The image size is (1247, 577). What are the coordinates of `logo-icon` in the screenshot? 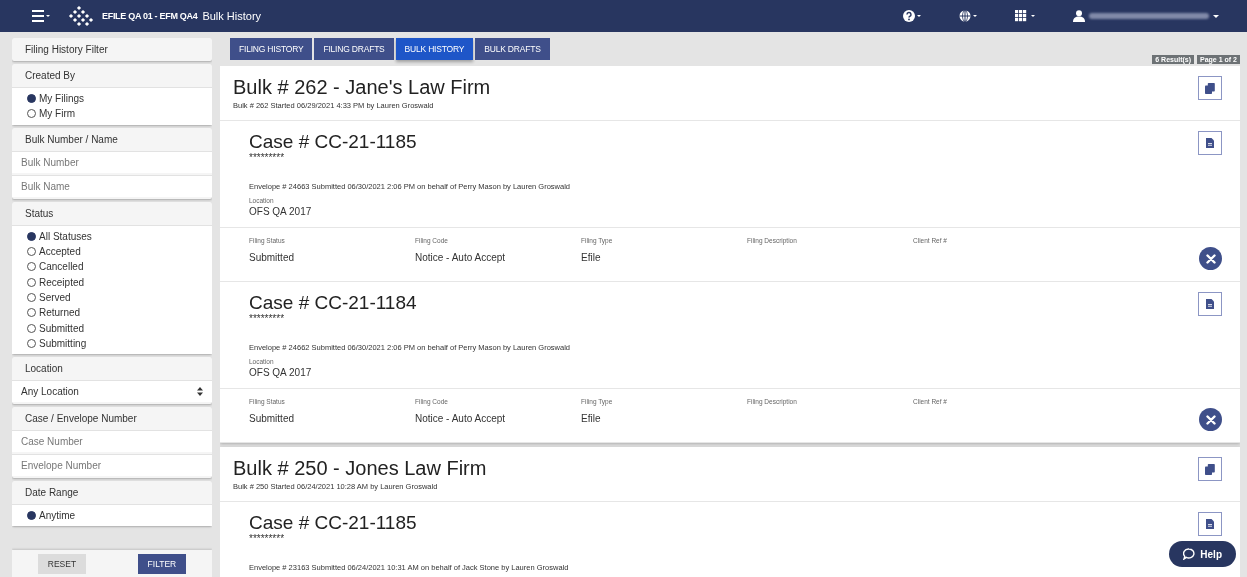 It's located at (81, 16).